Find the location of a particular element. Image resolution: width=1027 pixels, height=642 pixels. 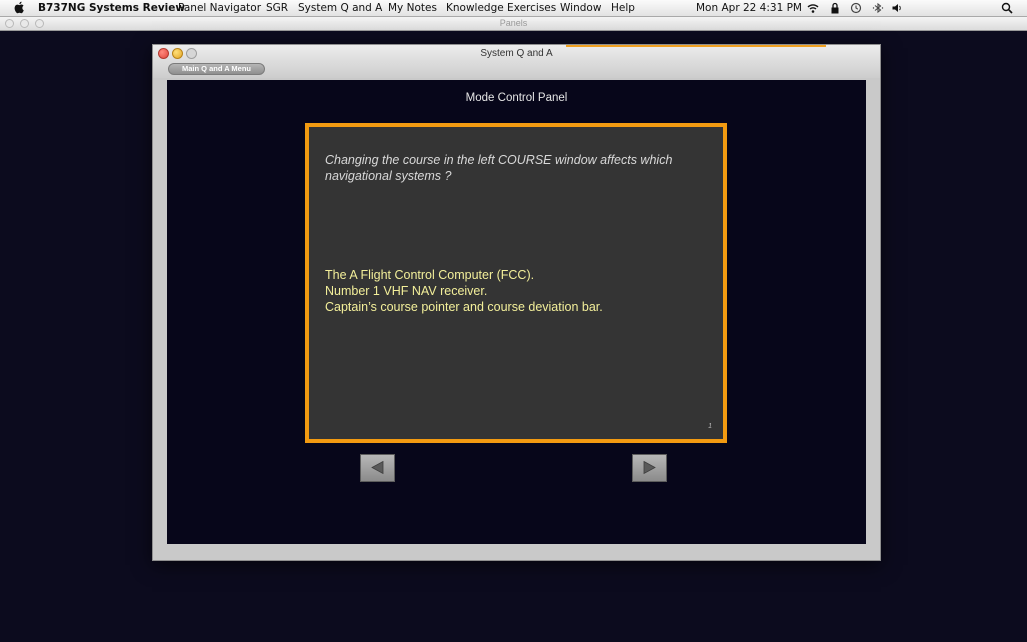

orange-accent-strip is located at coordinates (696, 46).